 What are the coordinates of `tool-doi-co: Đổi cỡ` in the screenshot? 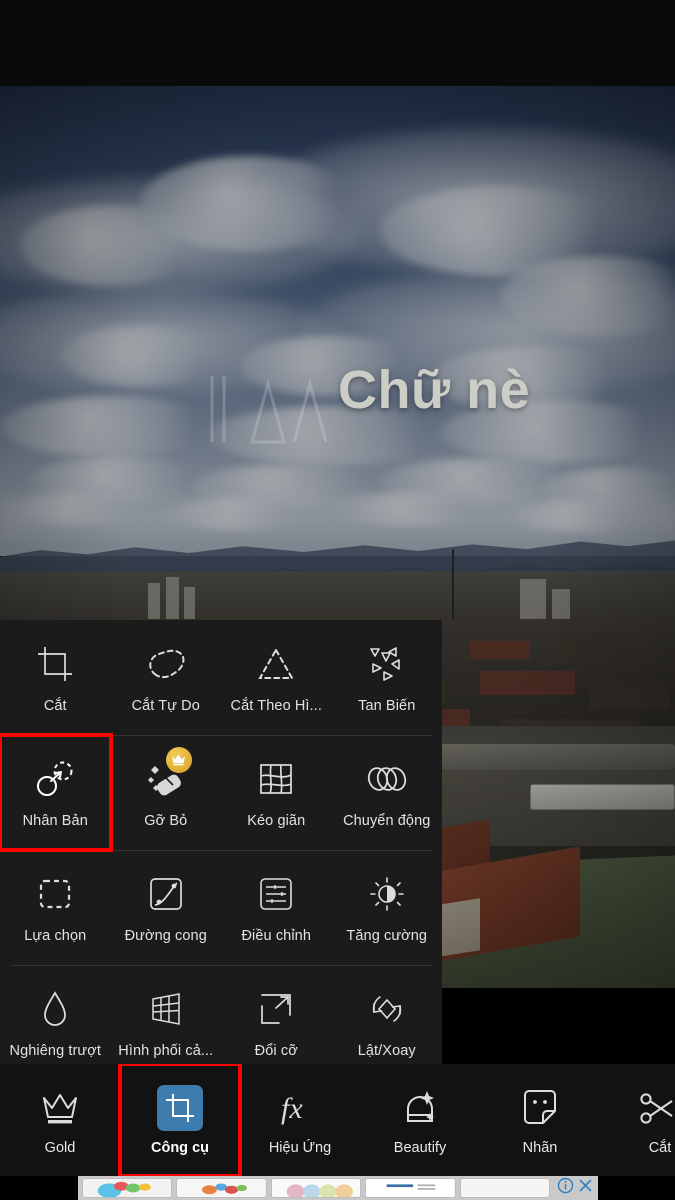 It's located at (276, 1022).